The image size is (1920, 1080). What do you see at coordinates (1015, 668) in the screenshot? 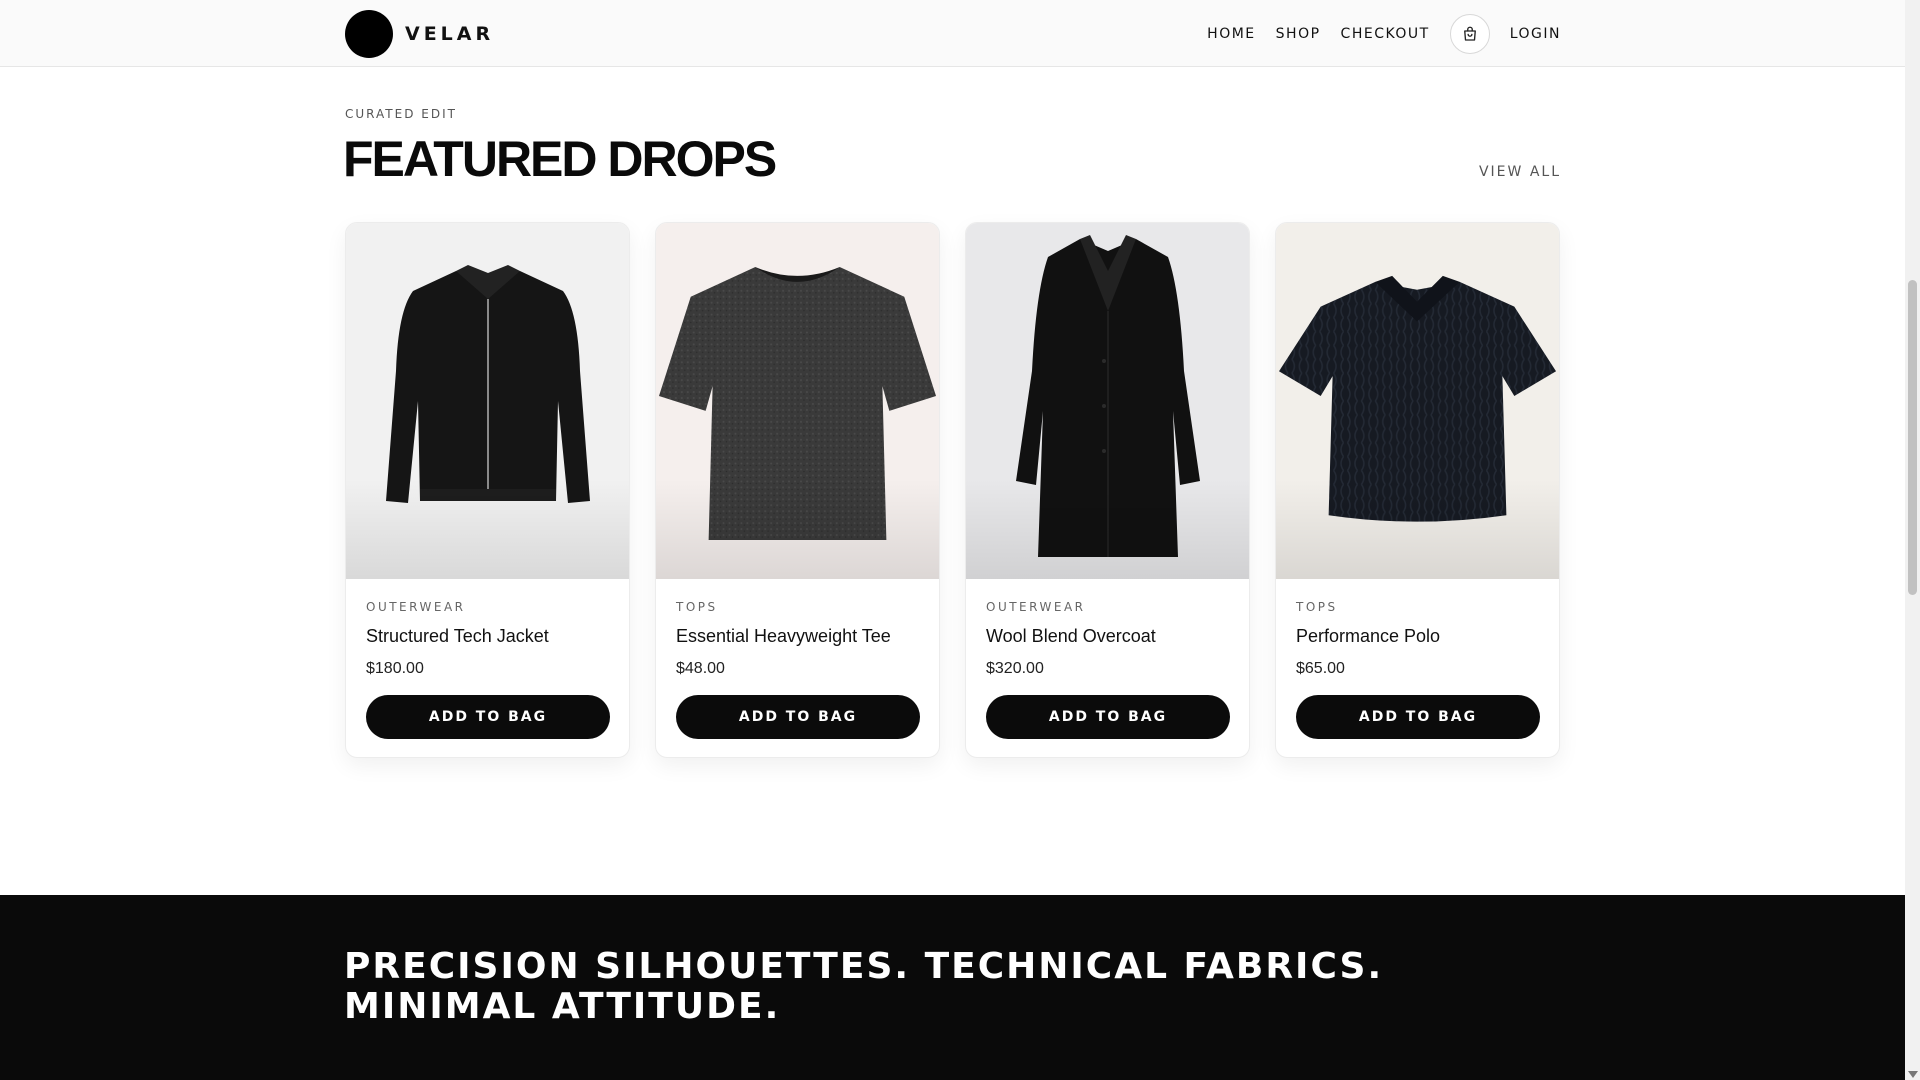
I see `product-price: $320.00` at bounding box center [1015, 668].